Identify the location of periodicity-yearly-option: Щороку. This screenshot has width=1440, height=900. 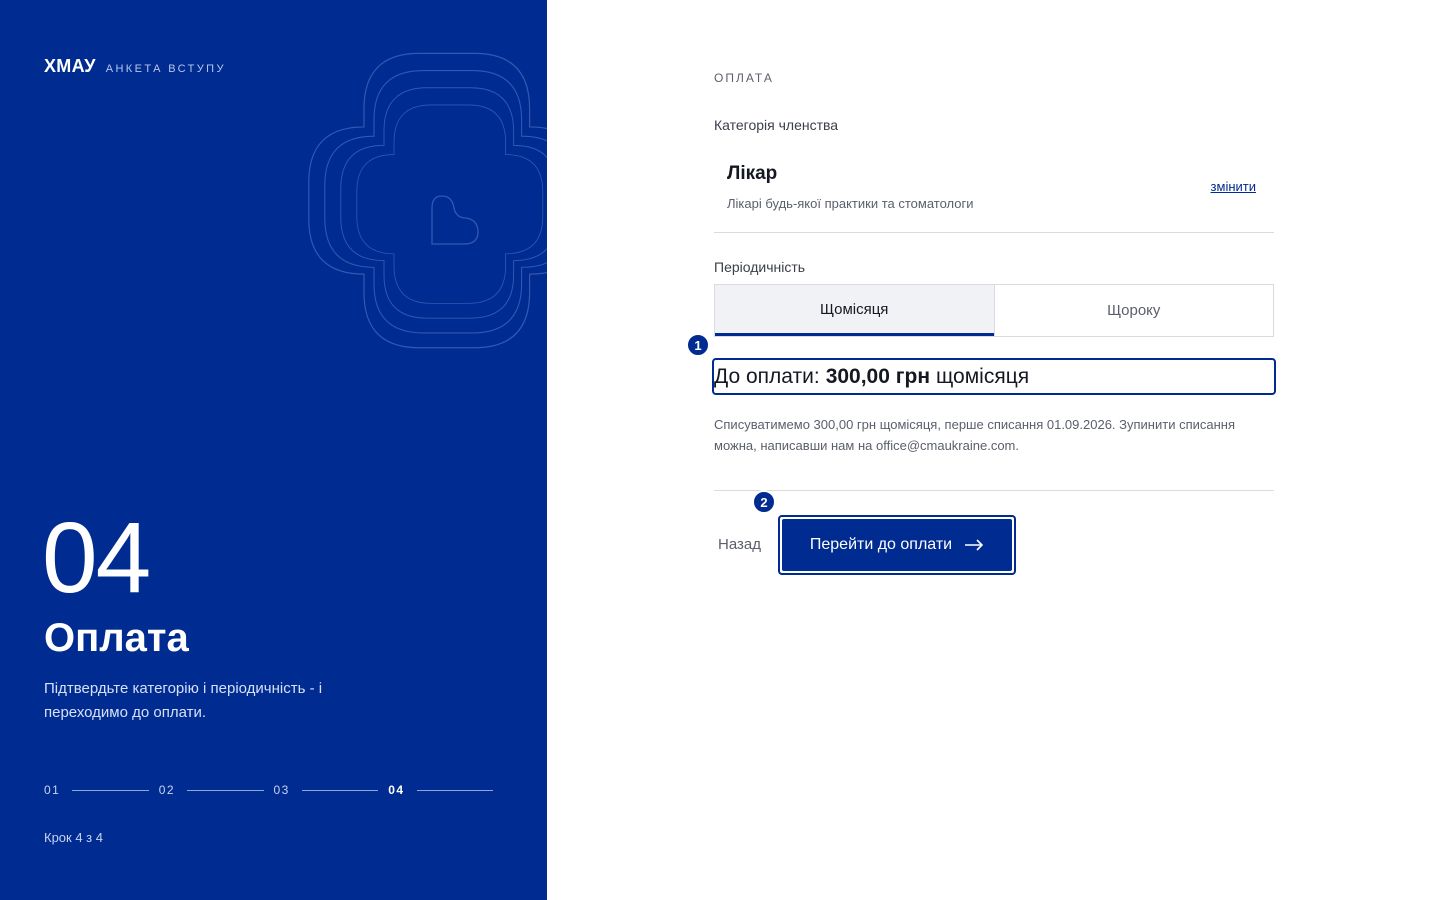
(1133, 310).